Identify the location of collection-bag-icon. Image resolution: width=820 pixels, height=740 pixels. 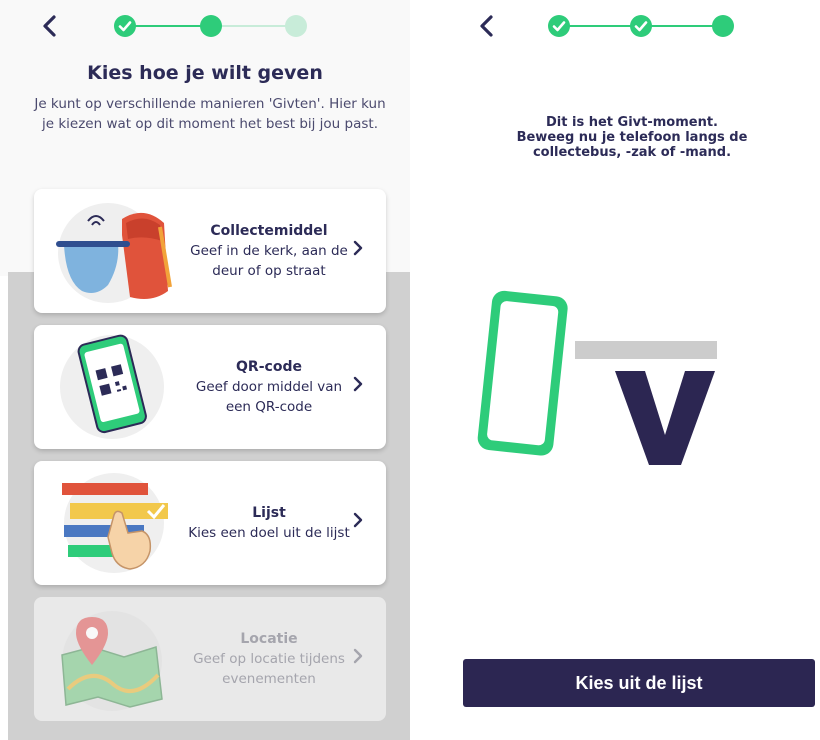
(112, 251).